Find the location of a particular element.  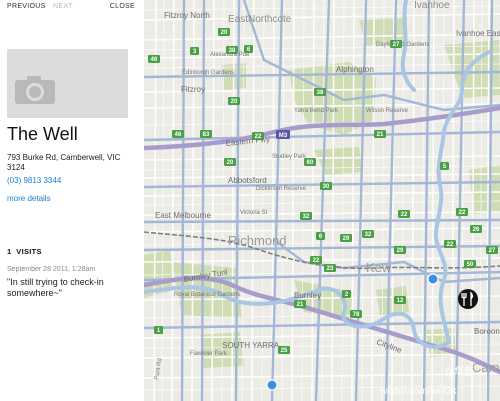

route-shield: 83 is located at coordinates (206, 134).